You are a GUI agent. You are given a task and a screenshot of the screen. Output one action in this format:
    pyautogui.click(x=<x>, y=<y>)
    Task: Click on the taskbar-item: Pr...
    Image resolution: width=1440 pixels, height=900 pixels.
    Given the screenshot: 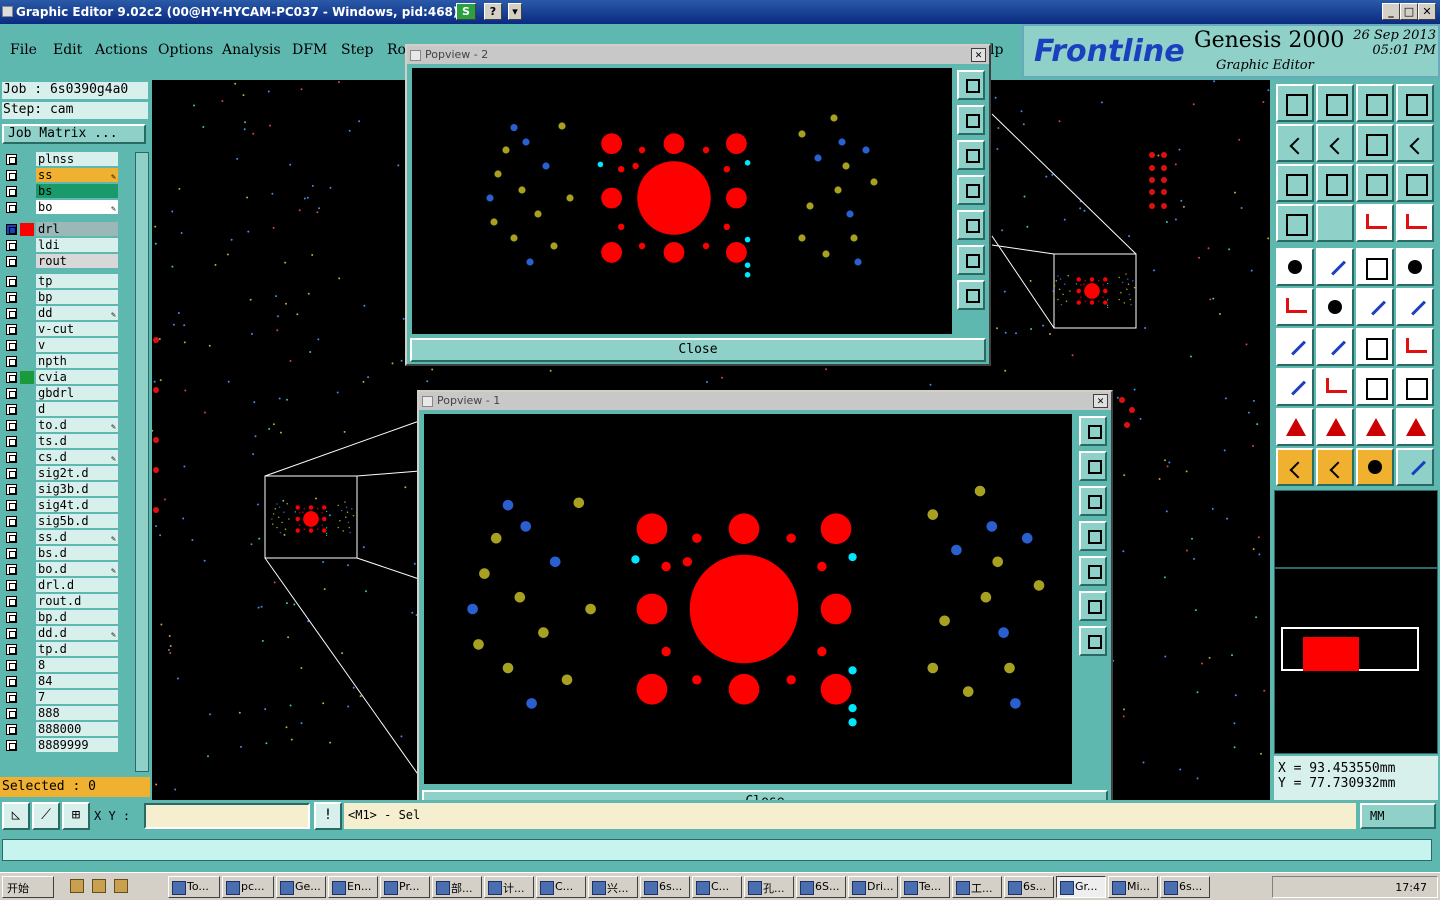 What is the action you would take?
    pyautogui.click(x=405, y=887)
    